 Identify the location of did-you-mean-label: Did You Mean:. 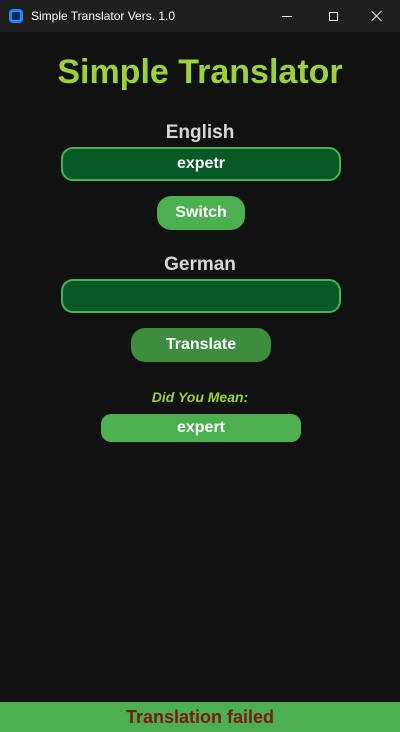
(200, 397).